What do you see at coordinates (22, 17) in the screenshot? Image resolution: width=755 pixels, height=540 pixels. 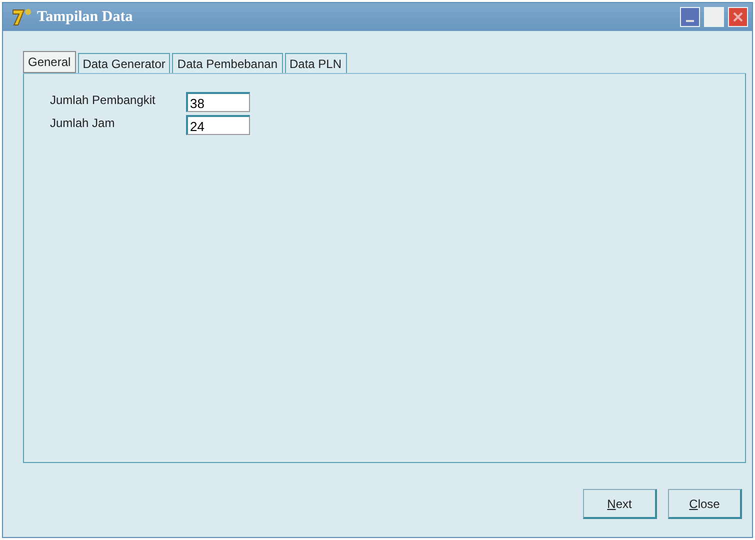 I see `app-logo-icon` at bounding box center [22, 17].